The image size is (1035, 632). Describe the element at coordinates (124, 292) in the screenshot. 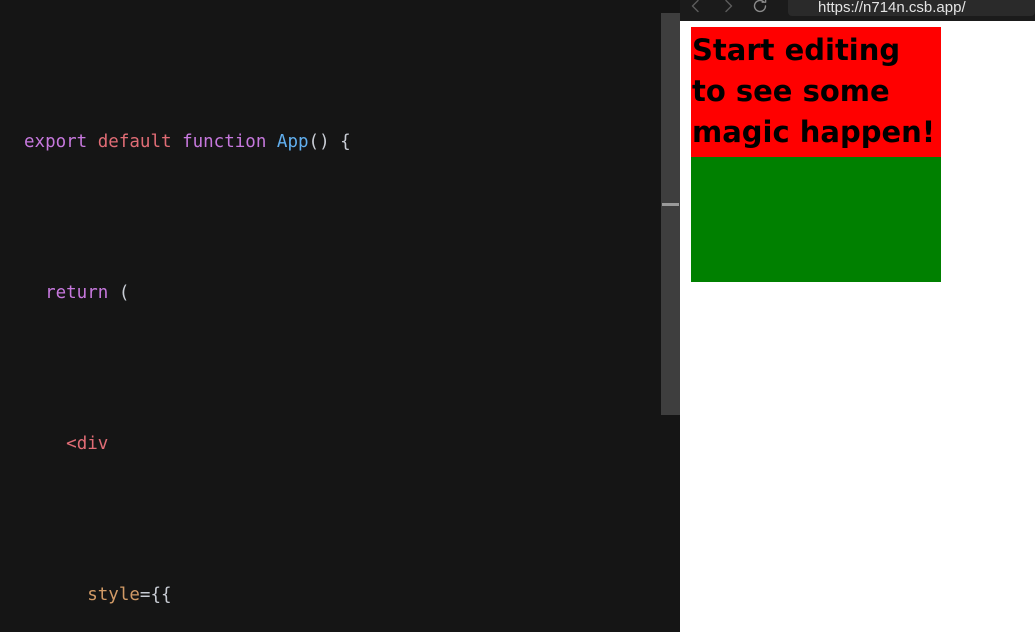

I see `token-open-paren: (` at that location.